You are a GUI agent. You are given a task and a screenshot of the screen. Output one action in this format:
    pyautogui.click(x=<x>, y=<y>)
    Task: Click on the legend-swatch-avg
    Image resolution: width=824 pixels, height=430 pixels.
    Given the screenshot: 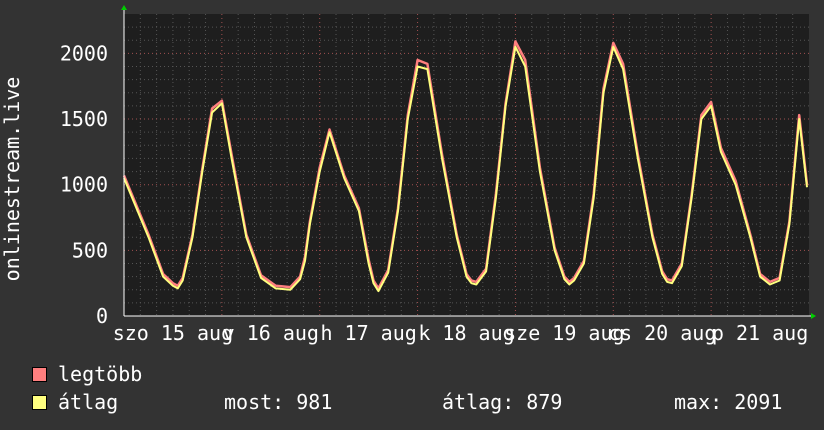 What is the action you would take?
    pyautogui.click(x=39, y=402)
    